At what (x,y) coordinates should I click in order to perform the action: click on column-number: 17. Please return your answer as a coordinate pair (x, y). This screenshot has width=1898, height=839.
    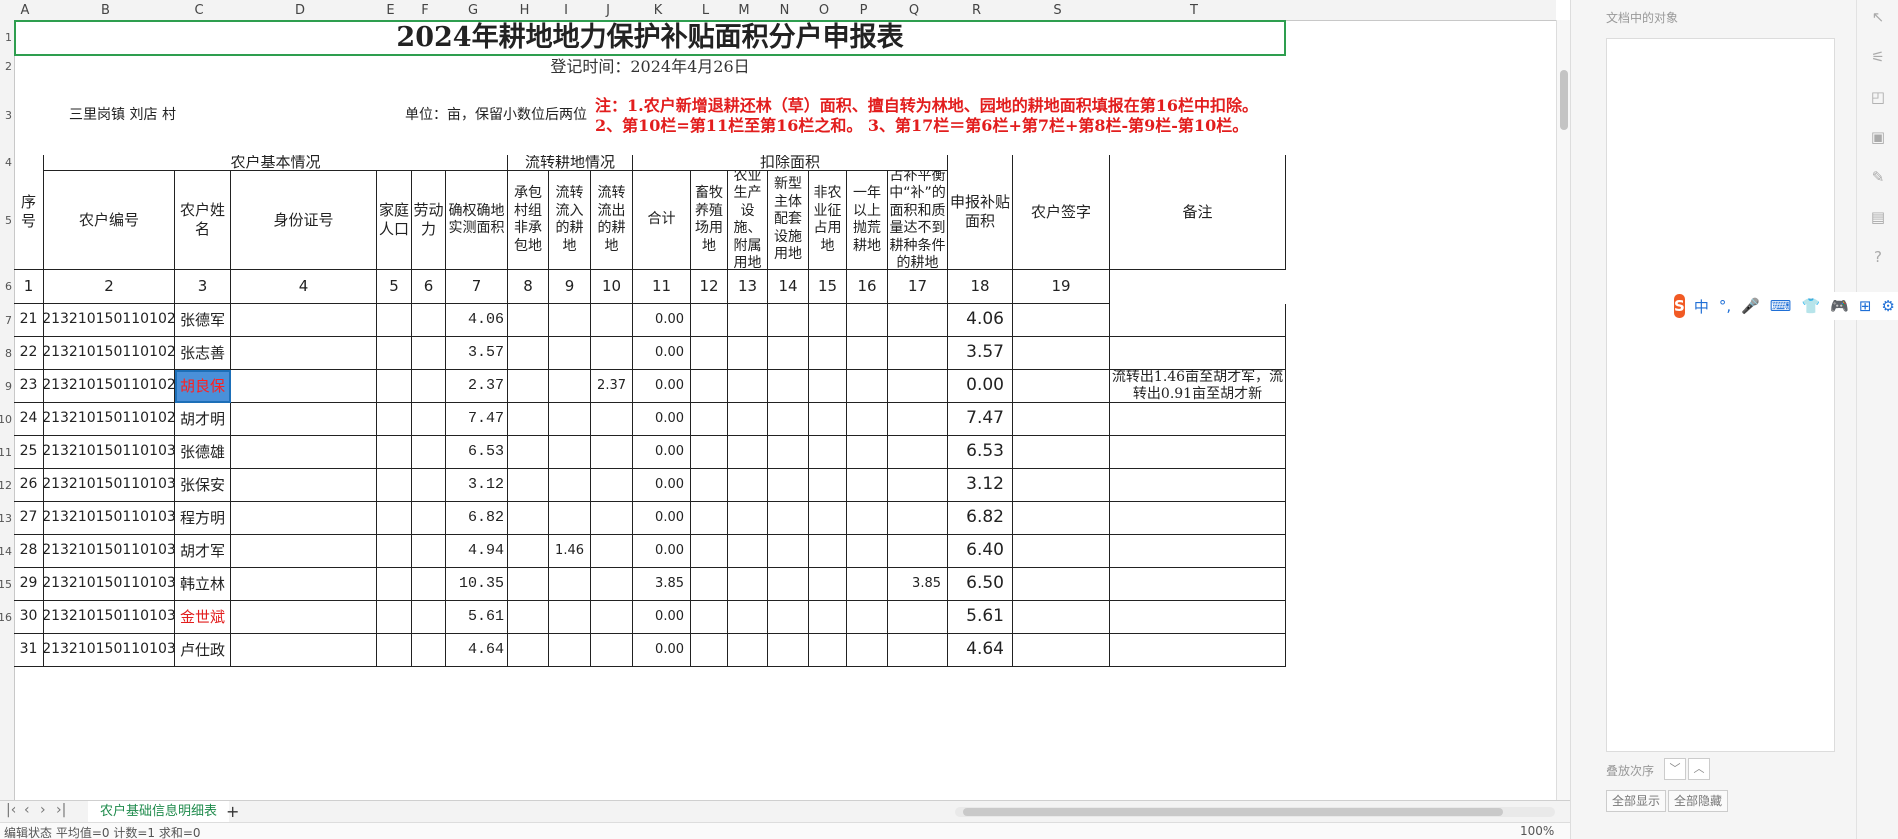
    Looking at the image, I should click on (918, 287).